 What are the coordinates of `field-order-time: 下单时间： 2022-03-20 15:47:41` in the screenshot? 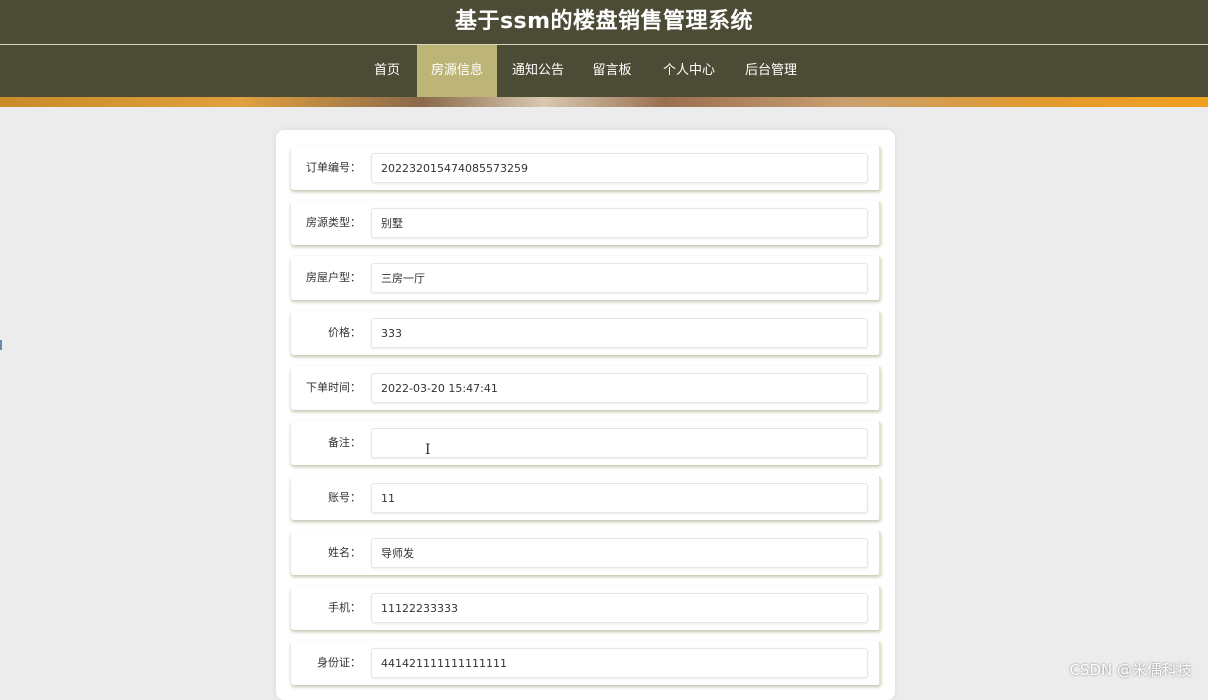 It's located at (586, 388).